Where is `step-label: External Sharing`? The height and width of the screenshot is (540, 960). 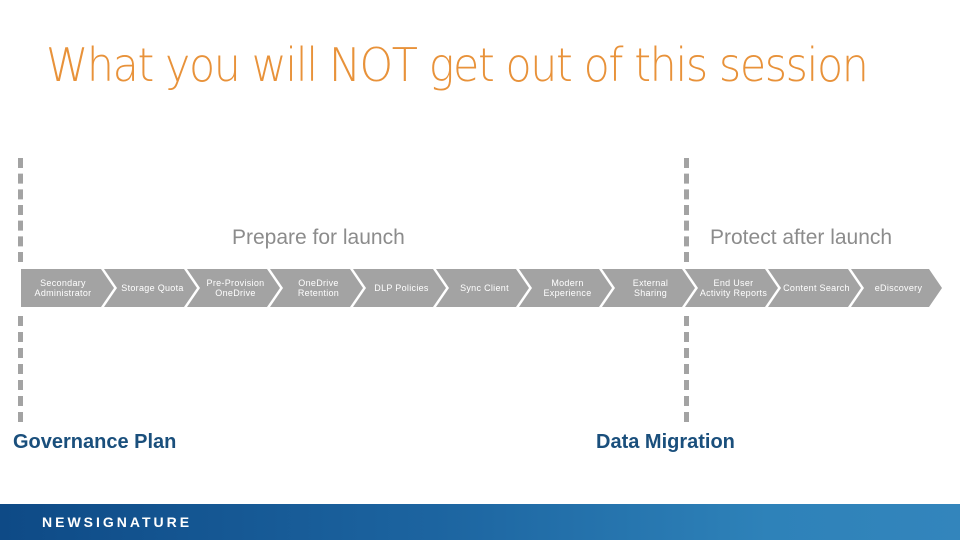
step-label: External Sharing is located at coordinates (650, 288).